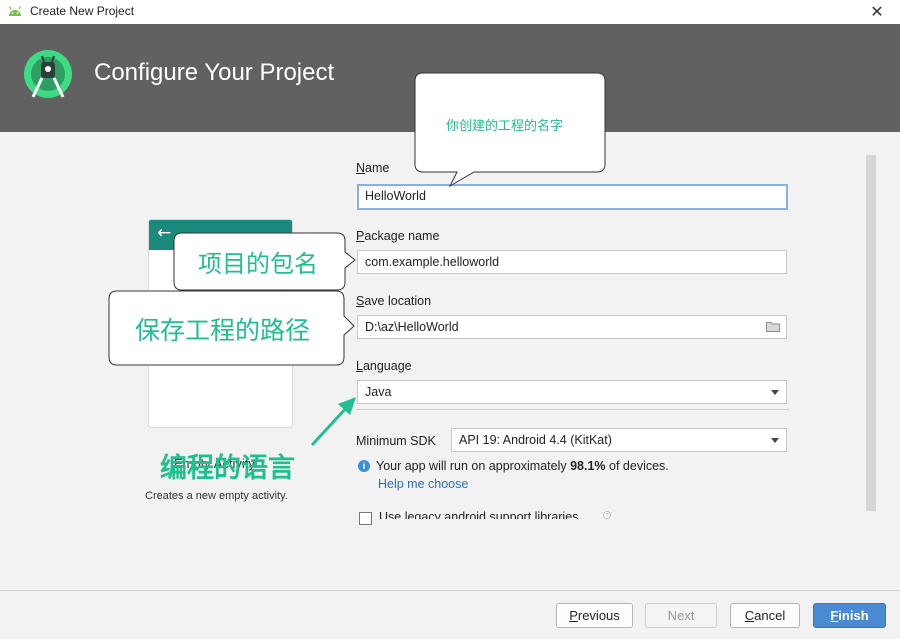  What do you see at coordinates (773, 326) in the screenshot?
I see `folder-icon` at bounding box center [773, 326].